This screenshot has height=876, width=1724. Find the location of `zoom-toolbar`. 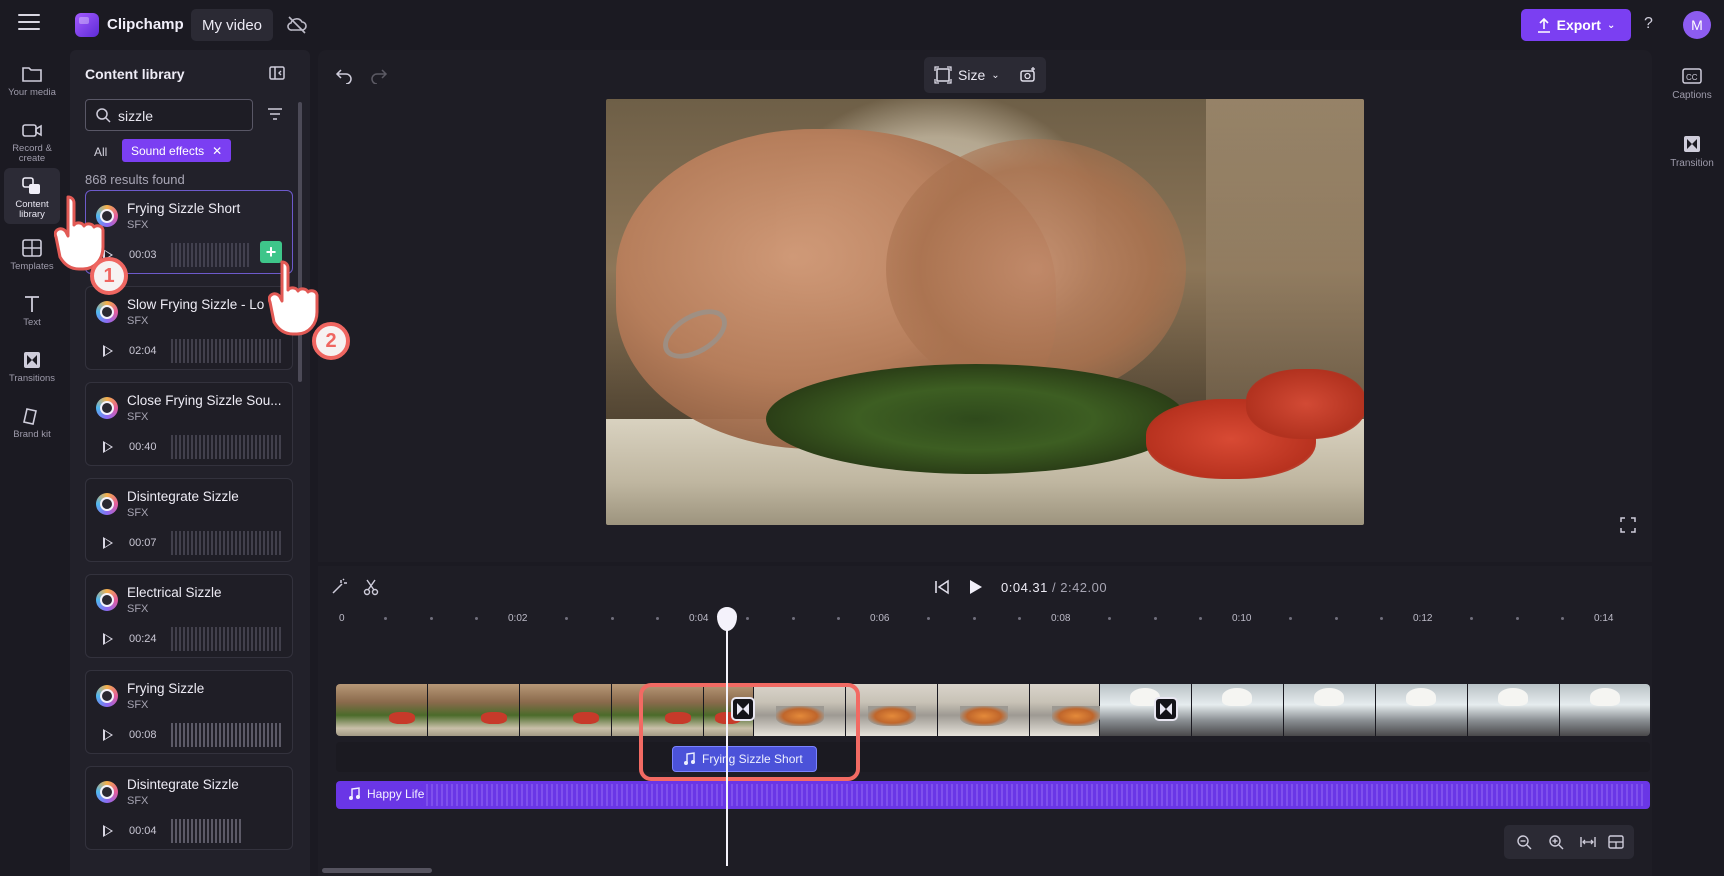

zoom-toolbar is located at coordinates (1569, 842).